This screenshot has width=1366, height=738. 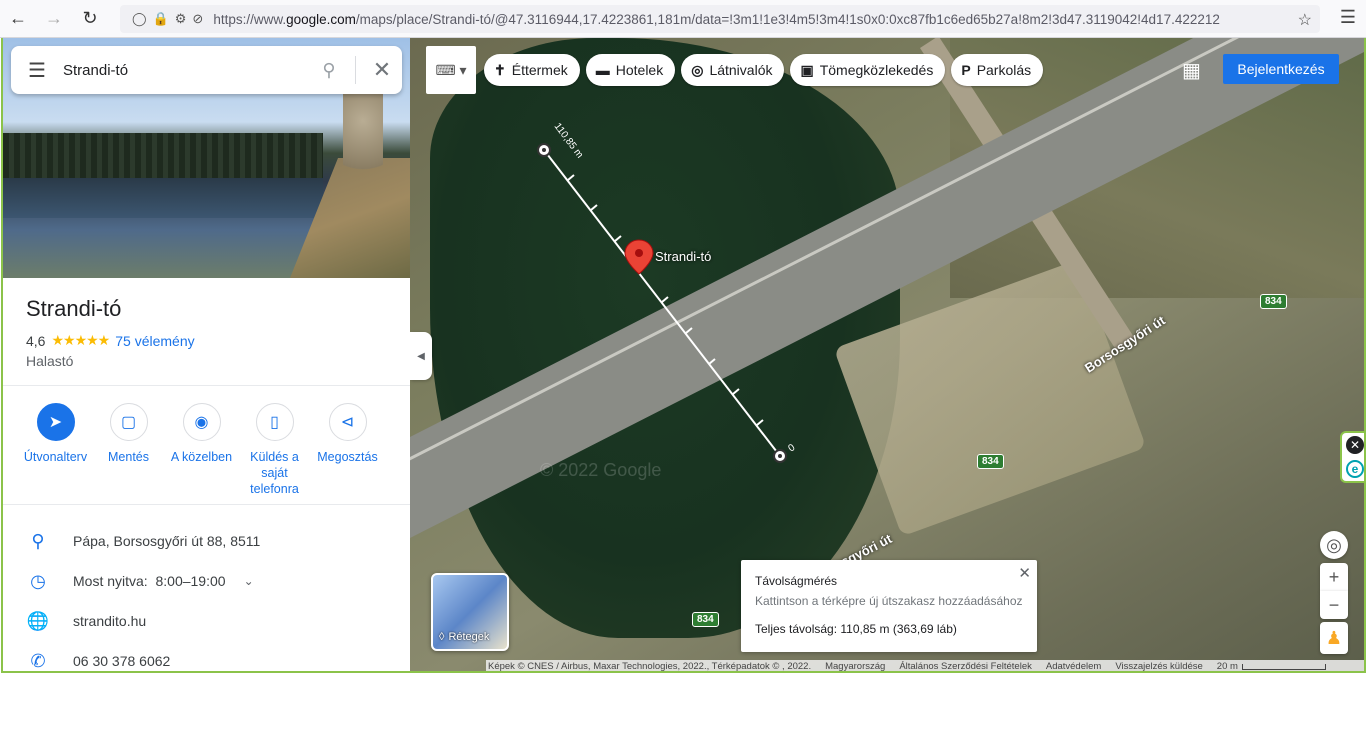 I want to click on phone-row: ✆ 06 30 378 6062, so click(x=206, y=656).